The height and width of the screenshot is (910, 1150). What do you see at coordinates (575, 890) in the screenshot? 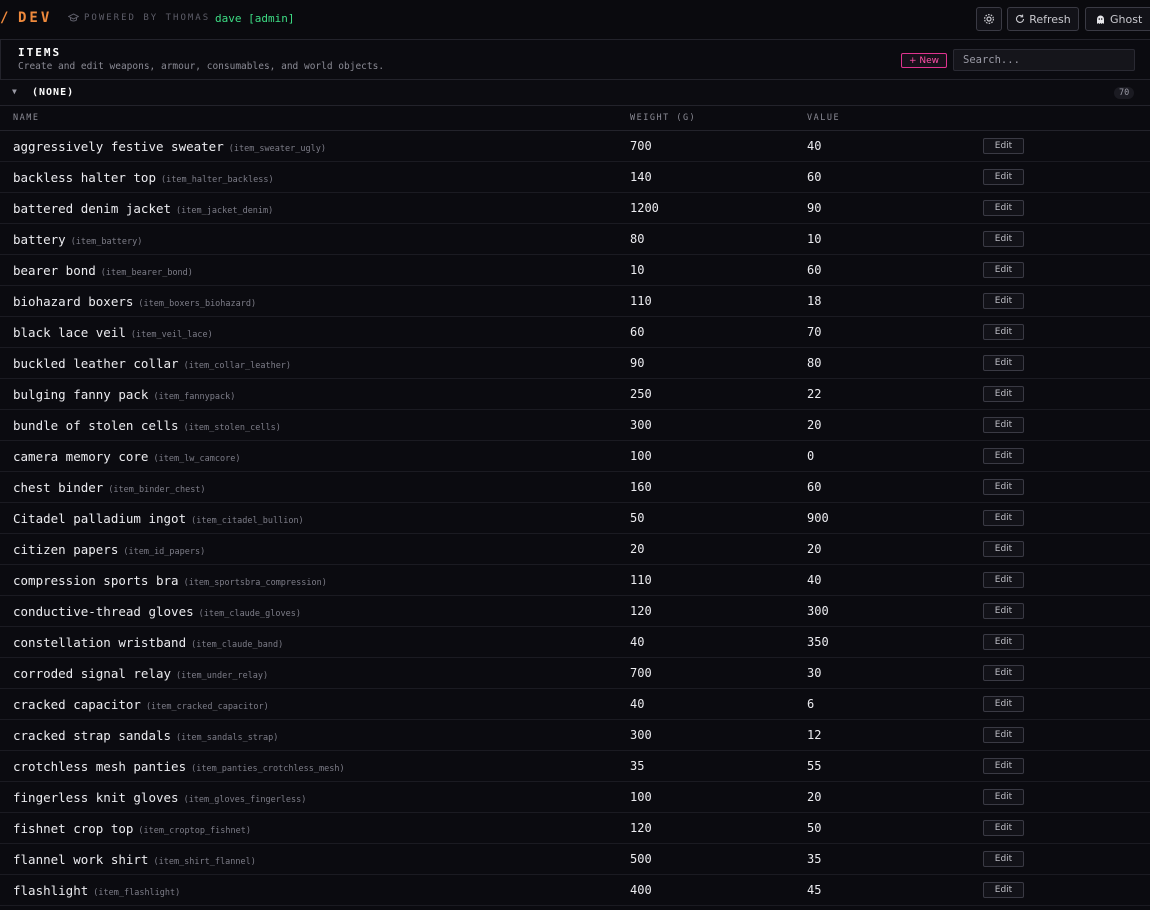
I see `table-row: flashlight (item_flashlight) 400 45 Edit` at bounding box center [575, 890].